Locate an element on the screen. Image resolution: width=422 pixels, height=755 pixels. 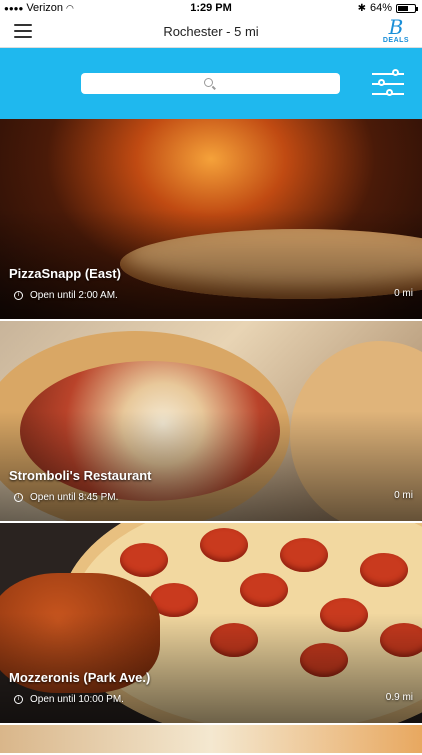
restaurant-name: PizzaSnapp (East) is located at coordinates (65, 273).